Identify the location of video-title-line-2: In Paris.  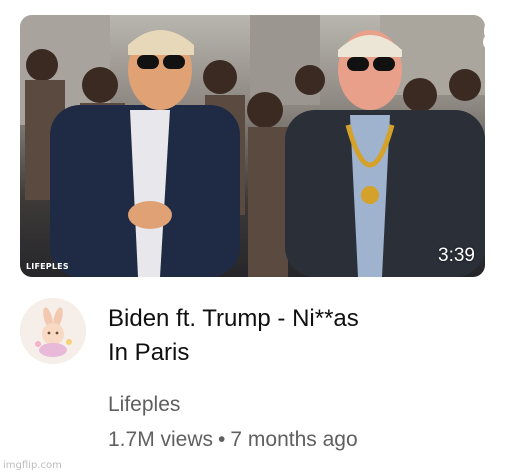
(149, 352).